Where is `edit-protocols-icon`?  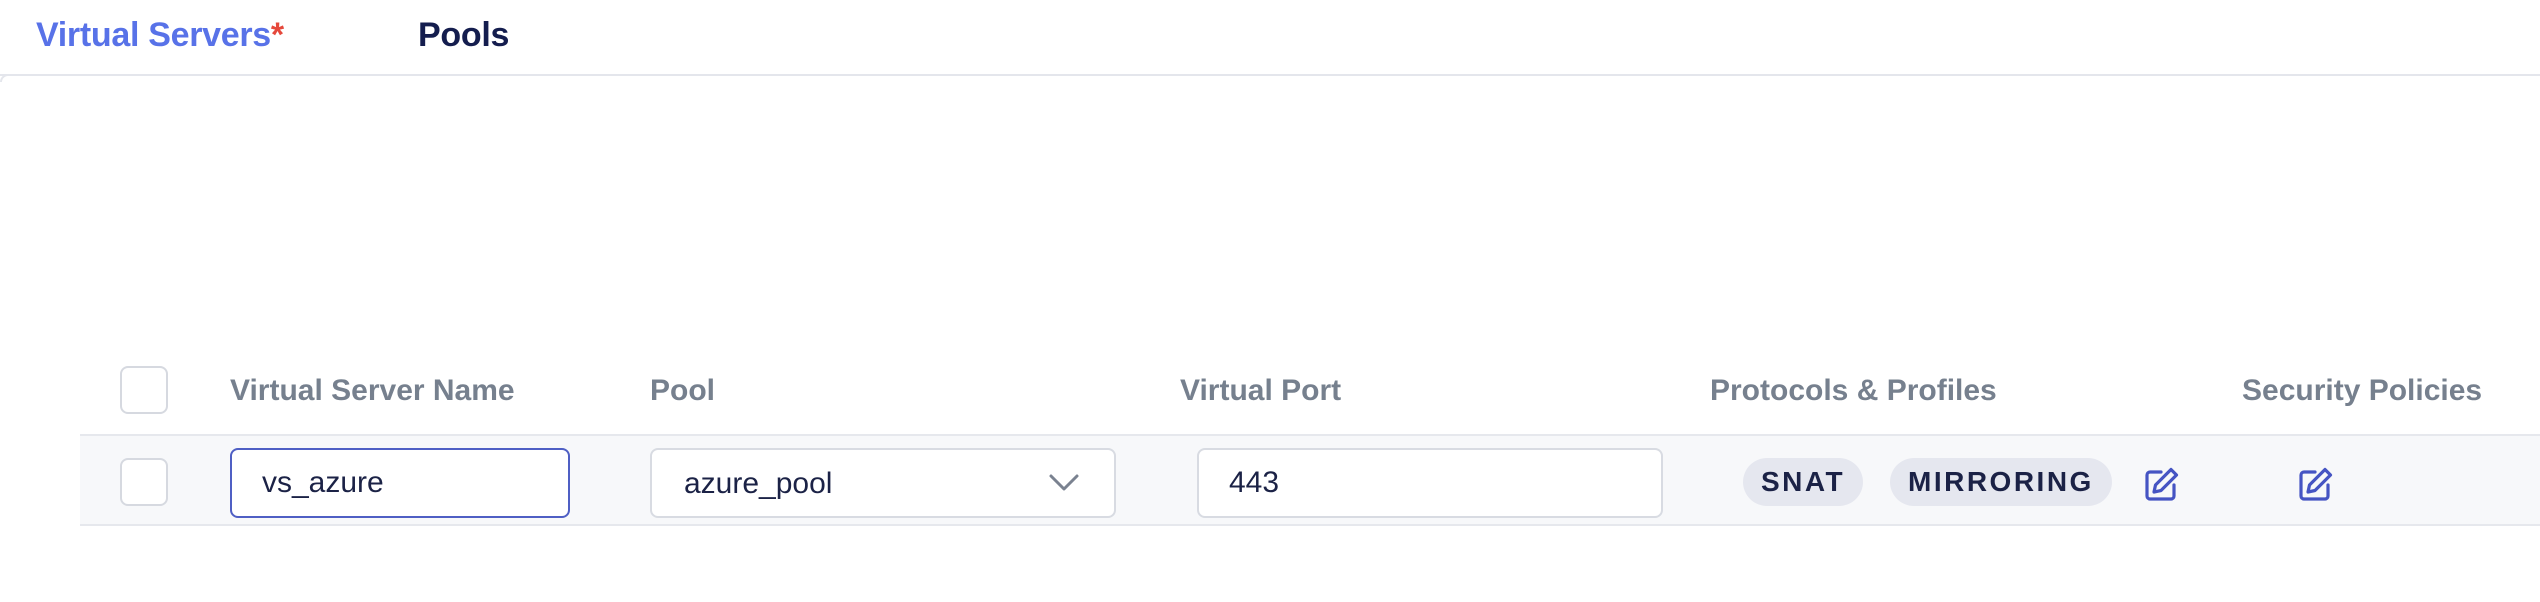
edit-protocols-icon is located at coordinates (2161, 485).